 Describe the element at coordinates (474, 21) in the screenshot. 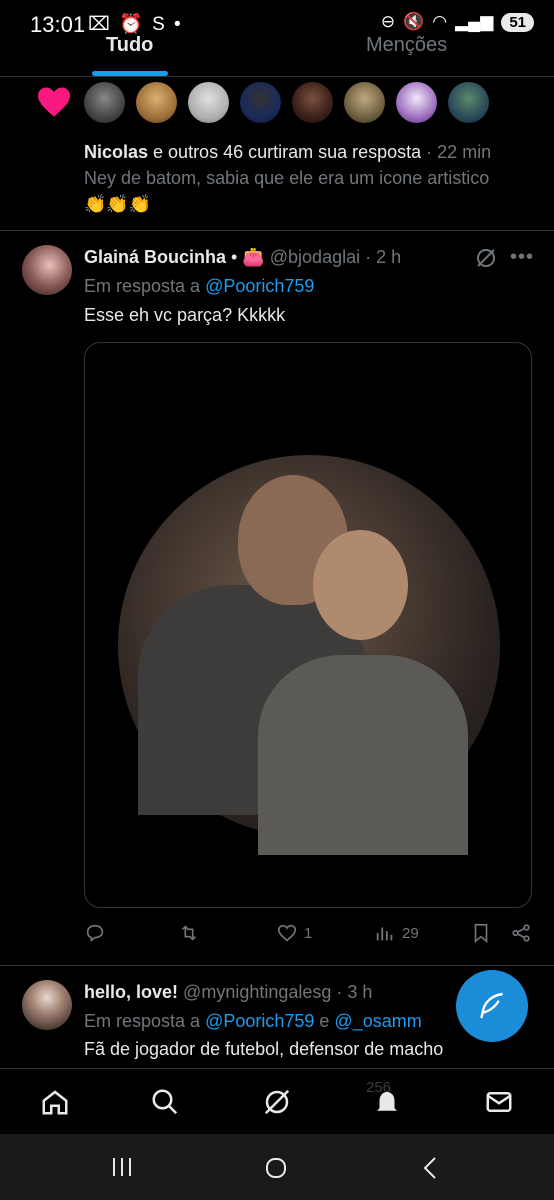

I see `signal-icon: ▂▄▆` at that location.